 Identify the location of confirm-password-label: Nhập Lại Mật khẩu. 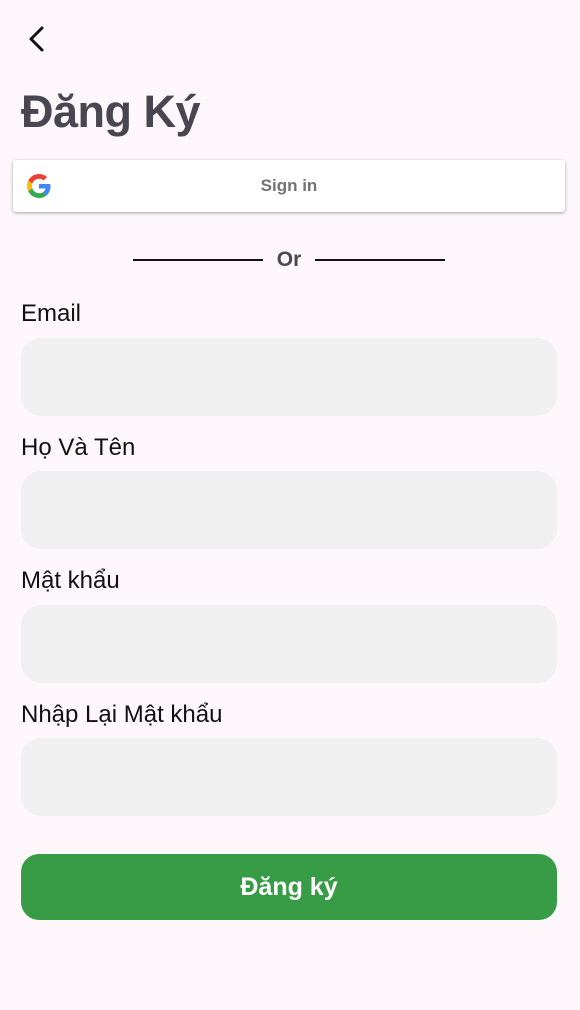
(122, 714).